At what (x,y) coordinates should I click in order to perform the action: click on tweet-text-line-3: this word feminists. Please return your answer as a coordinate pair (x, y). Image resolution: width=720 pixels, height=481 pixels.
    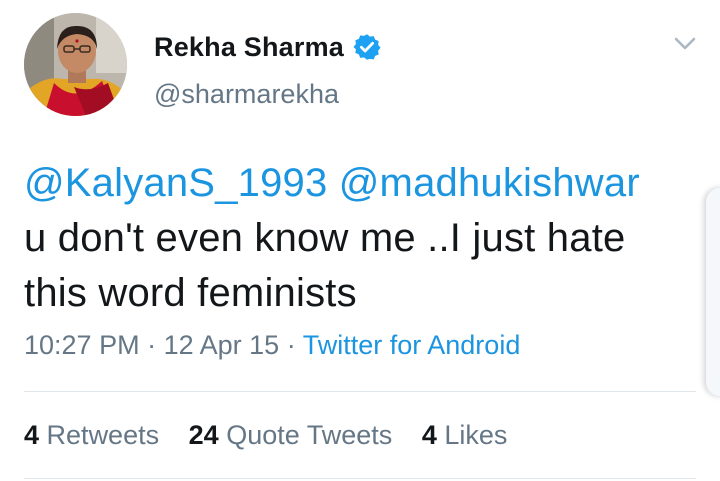
    Looking at the image, I should click on (190, 293).